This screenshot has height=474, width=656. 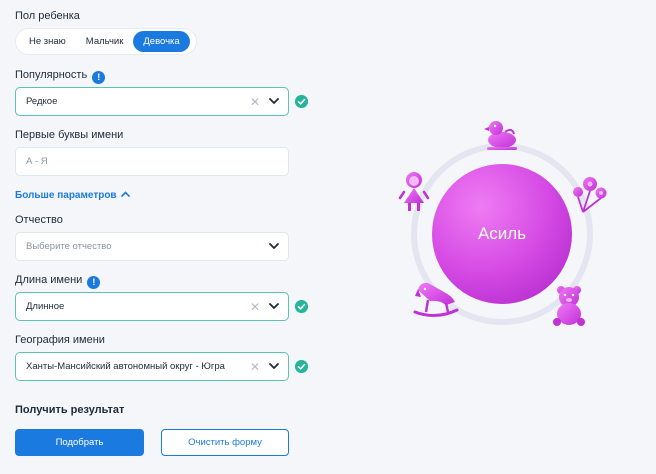 What do you see at coordinates (69, 246) in the screenshot?
I see `patronymic-placeholder: Выберите отчество` at bounding box center [69, 246].